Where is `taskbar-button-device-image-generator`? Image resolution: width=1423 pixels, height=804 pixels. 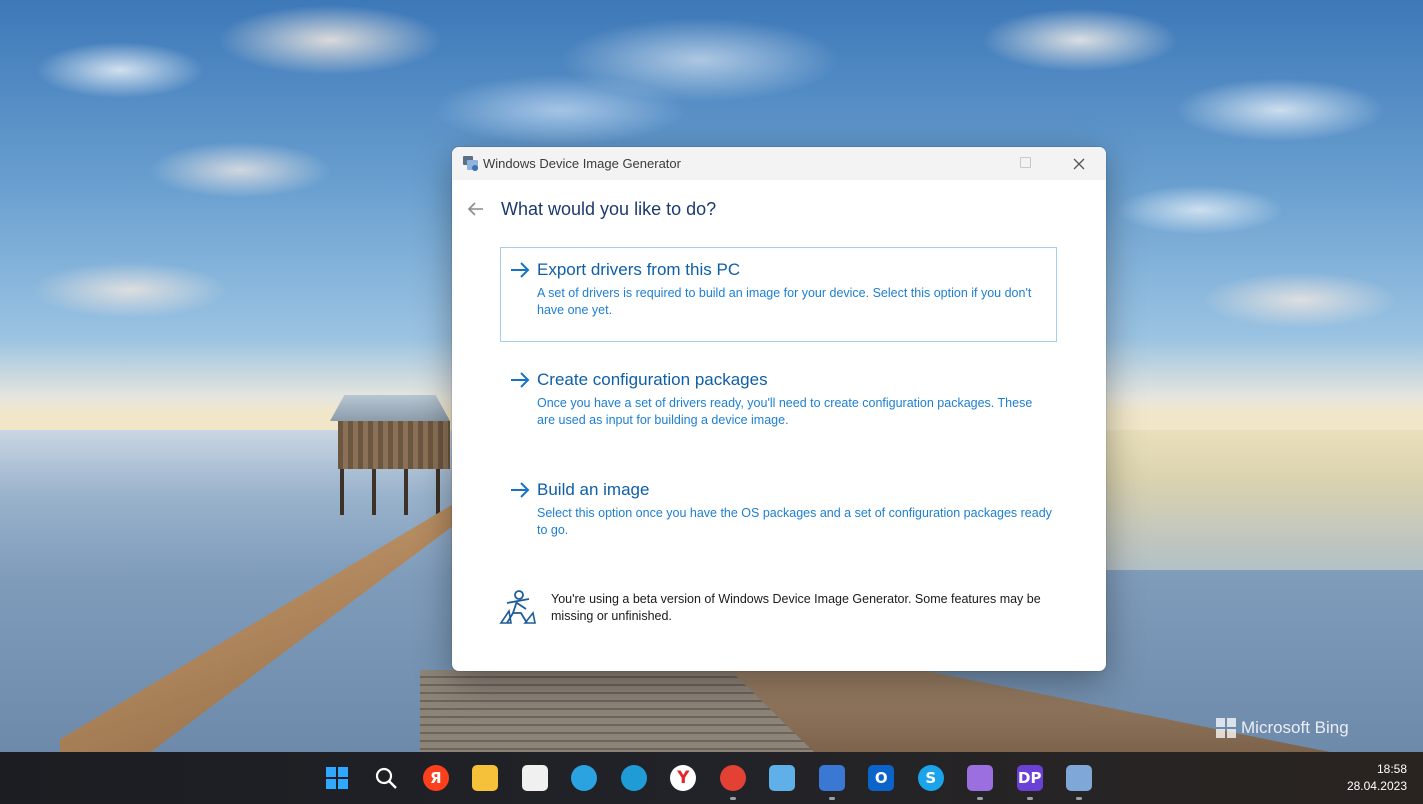
taskbar-button-device-image-generator is located at coordinates (1080, 778).